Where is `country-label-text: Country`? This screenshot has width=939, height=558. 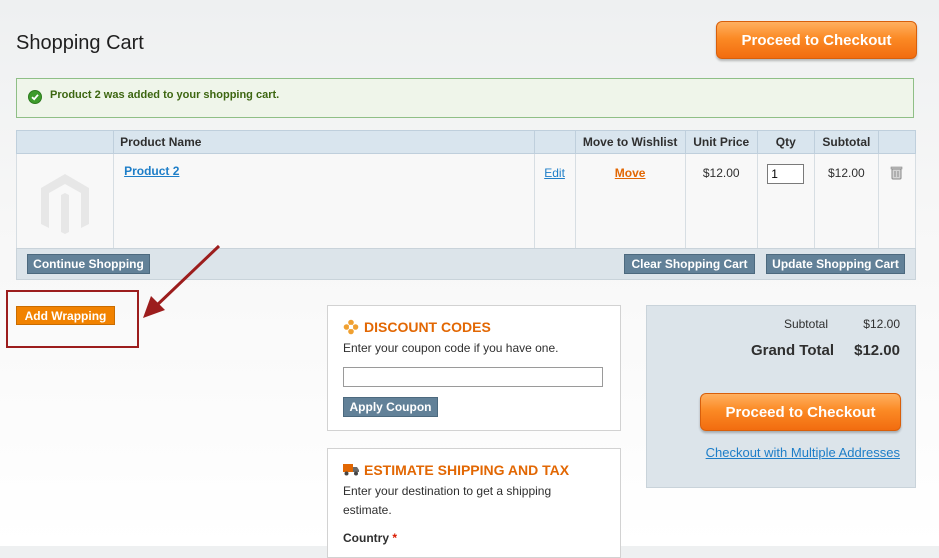
country-label-text: Country is located at coordinates (366, 538).